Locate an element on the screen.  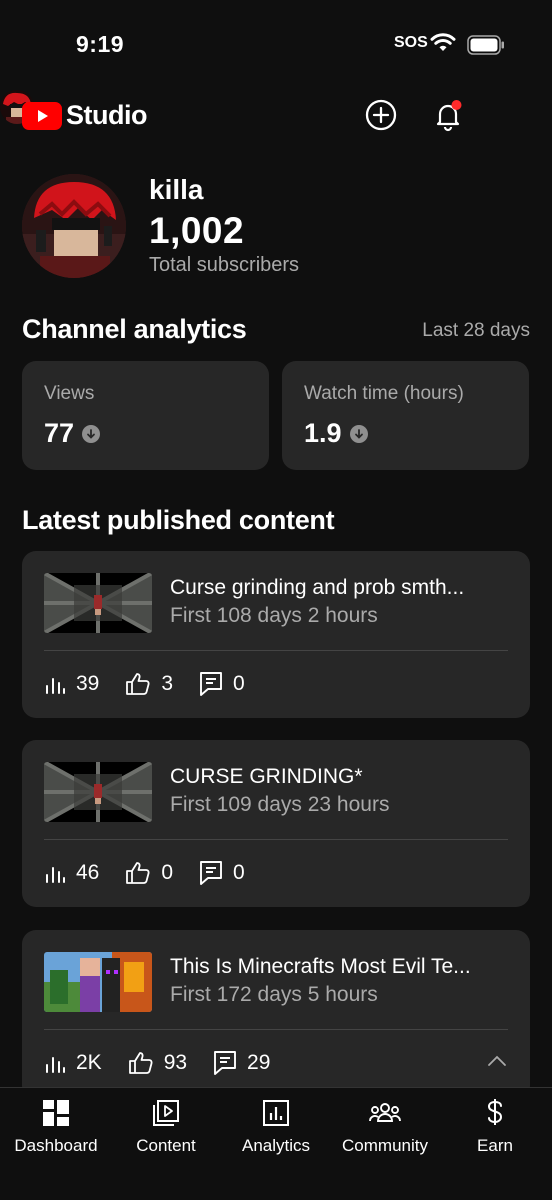
wifi-icon is located at coordinates (443, 42).